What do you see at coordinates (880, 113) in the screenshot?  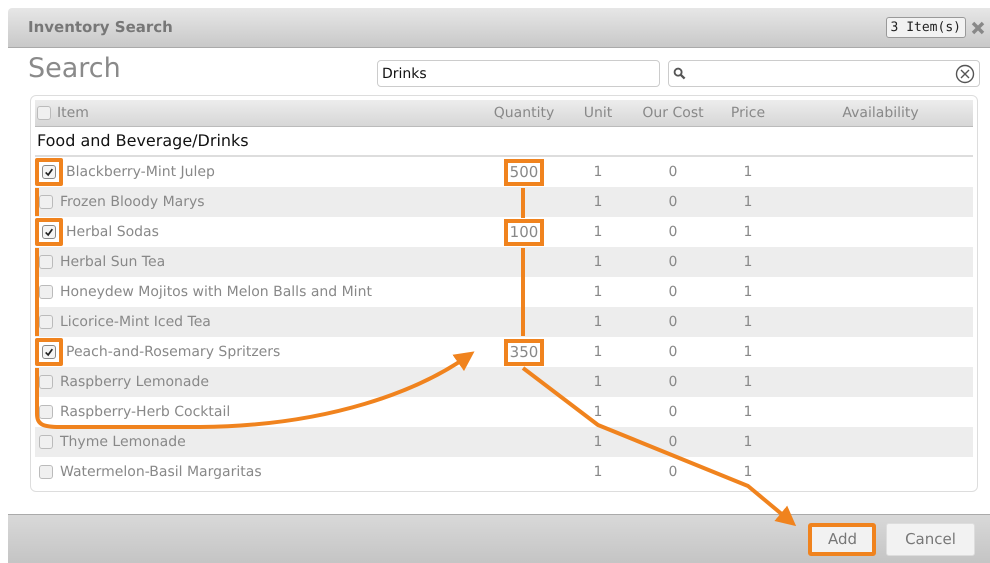 I see `column-header: Availability` at bounding box center [880, 113].